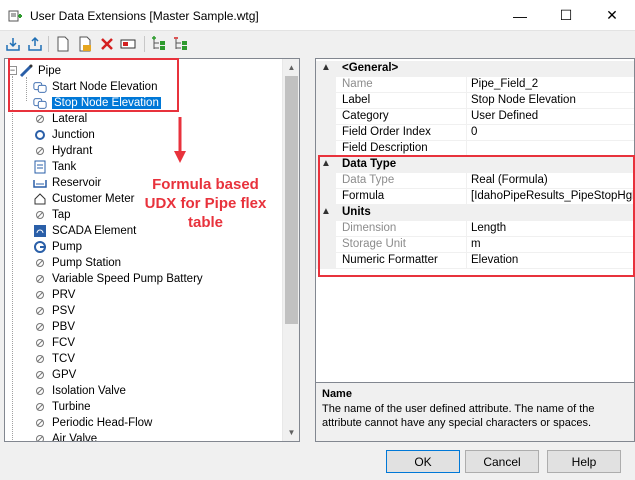 The image size is (635, 480). What do you see at coordinates (385, 148) in the screenshot?
I see `property-name: Field Description` at bounding box center [385, 148].